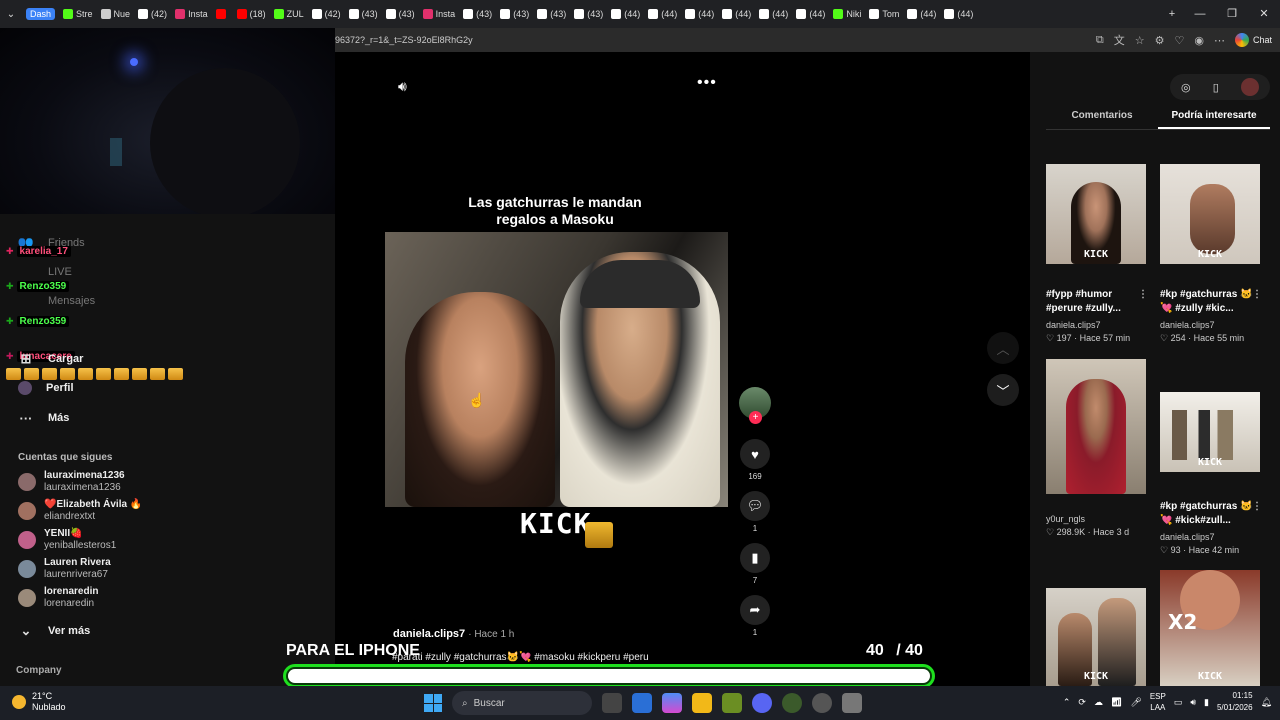 The image size is (1280, 720). What do you see at coordinates (732, 703) in the screenshot?
I see `game-app-icon` at bounding box center [732, 703].